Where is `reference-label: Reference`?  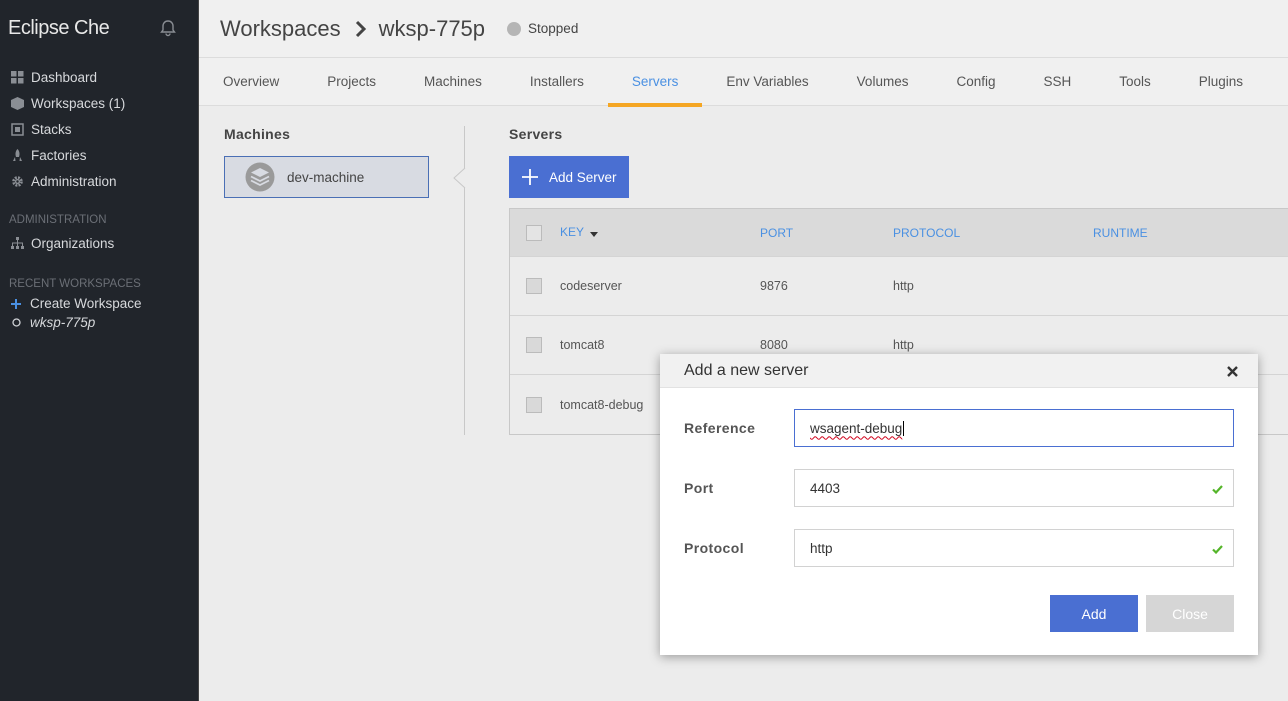 reference-label: Reference is located at coordinates (720, 428).